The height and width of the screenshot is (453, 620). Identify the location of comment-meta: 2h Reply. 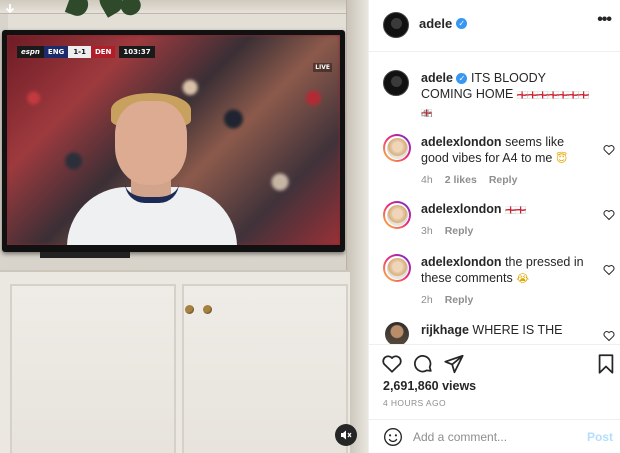
(447, 300).